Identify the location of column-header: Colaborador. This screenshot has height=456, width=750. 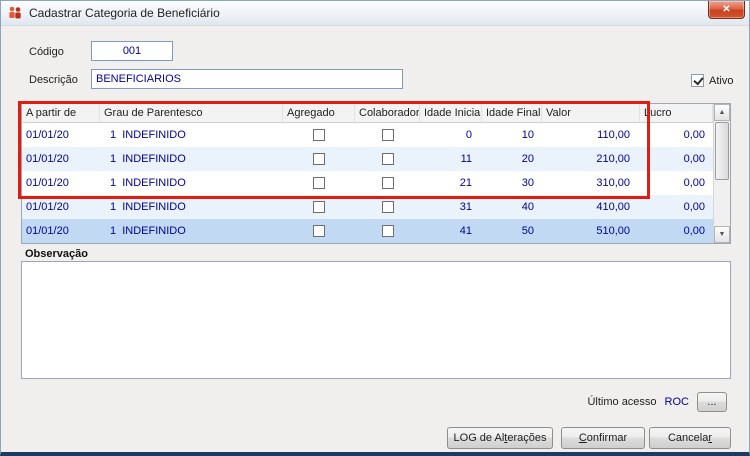
(387, 113).